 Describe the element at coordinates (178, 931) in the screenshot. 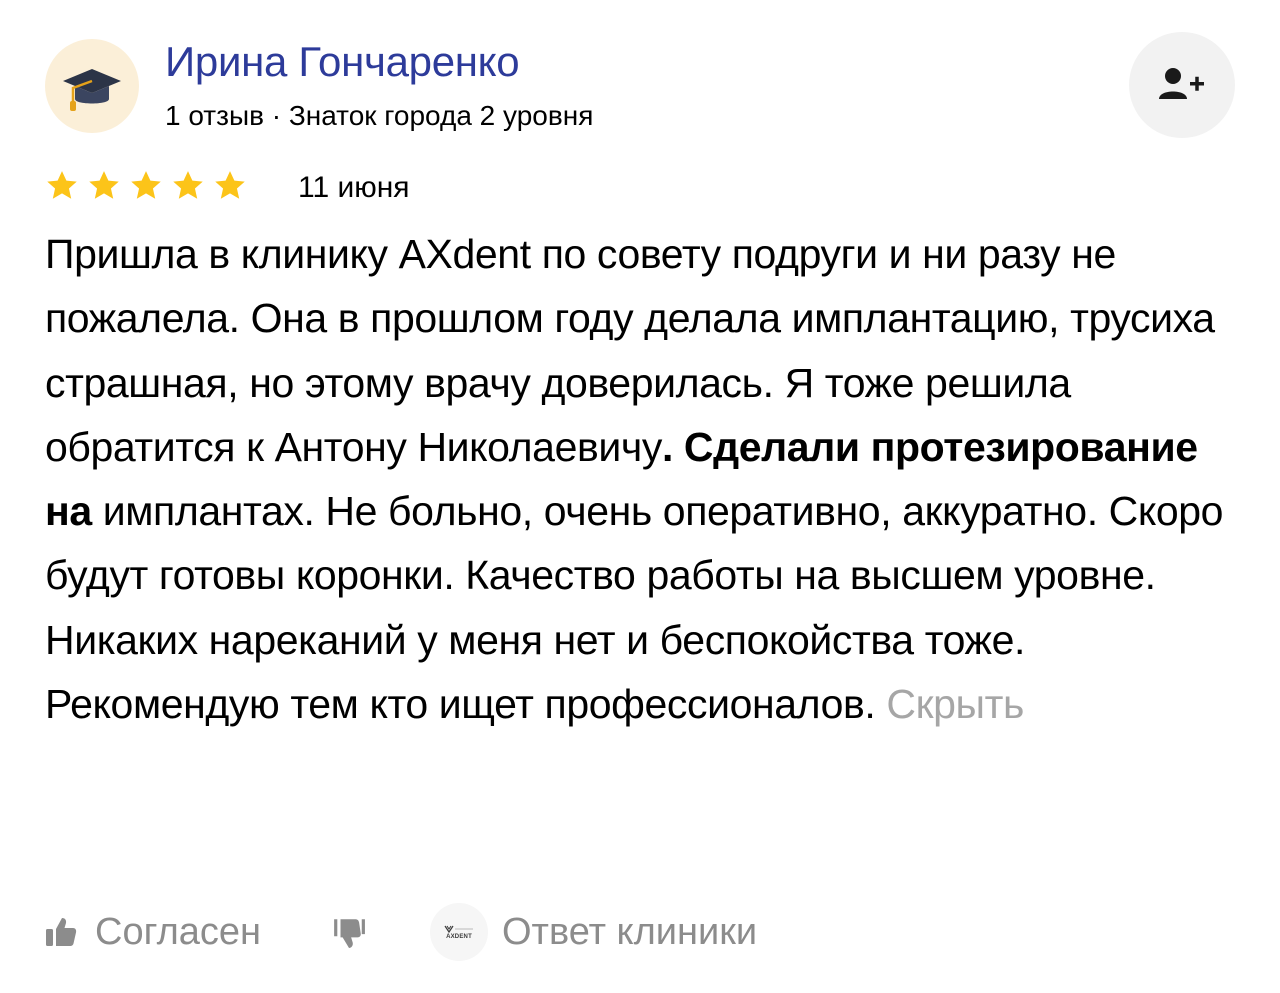

I see `like-label: Согласен` at that location.